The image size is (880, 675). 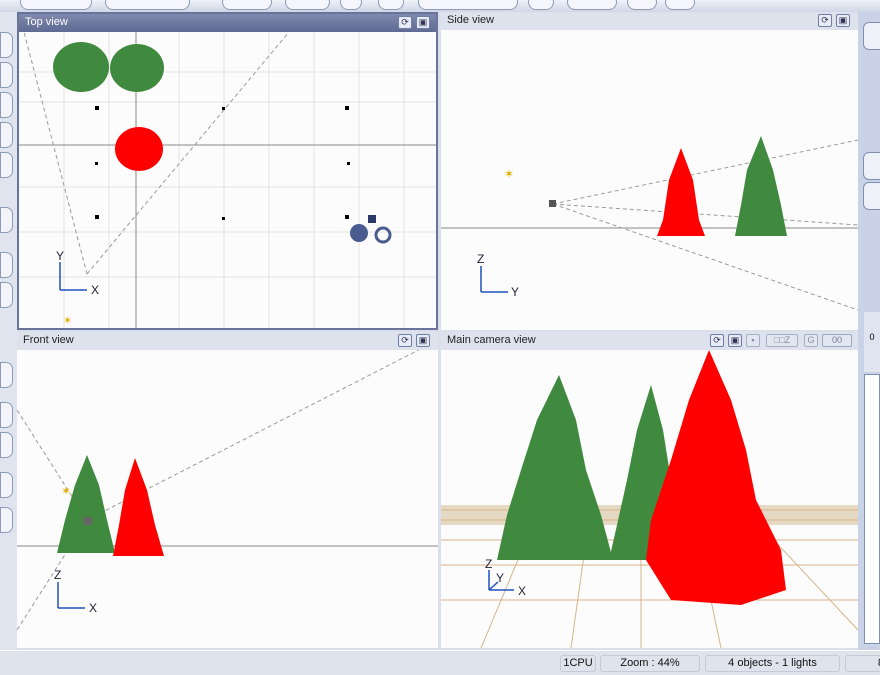 I want to click on right-panel: 0, so click(x=869, y=331).